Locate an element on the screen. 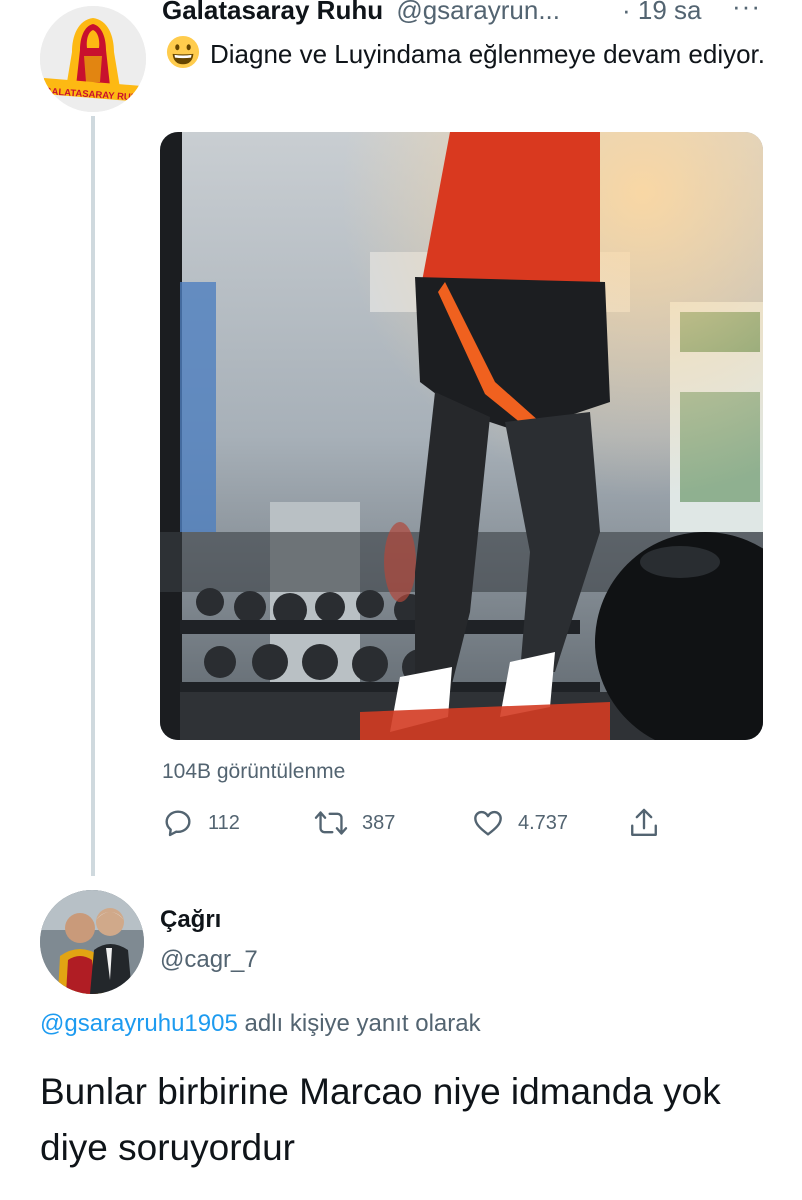 The width and height of the screenshot is (802, 1200). grinning-face-emoji is located at coordinates (183, 52).